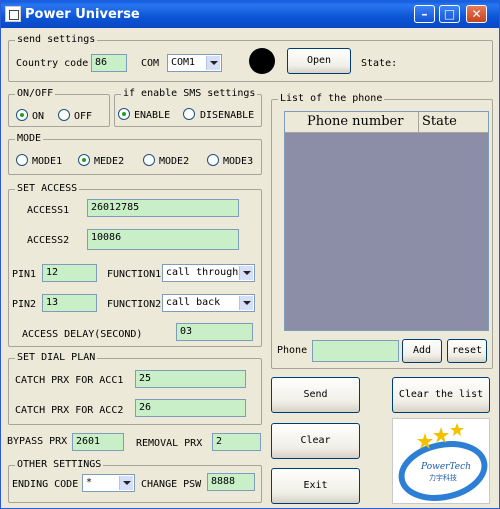 The image size is (500, 509). What do you see at coordinates (150, 63) in the screenshot?
I see `com-label: COM` at bounding box center [150, 63].